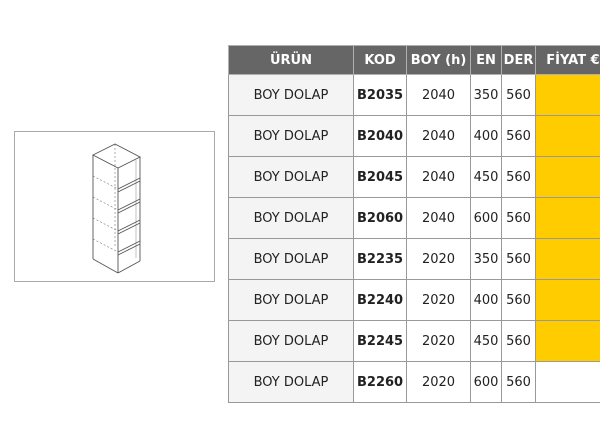 This screenshot has height=430, width=600. I want to click on product-code-cell: B2045, so click(380, 177).